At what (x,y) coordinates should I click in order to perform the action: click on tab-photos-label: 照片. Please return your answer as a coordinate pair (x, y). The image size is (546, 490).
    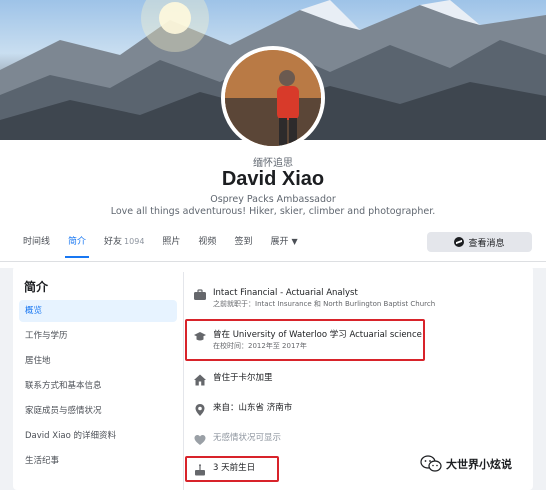
    Looking at the image, I should click on (171, 242).